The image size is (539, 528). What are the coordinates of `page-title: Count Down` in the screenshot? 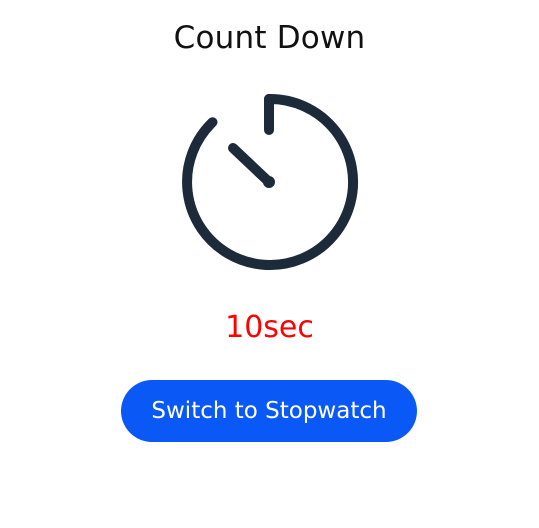 It's located at (269, 38).